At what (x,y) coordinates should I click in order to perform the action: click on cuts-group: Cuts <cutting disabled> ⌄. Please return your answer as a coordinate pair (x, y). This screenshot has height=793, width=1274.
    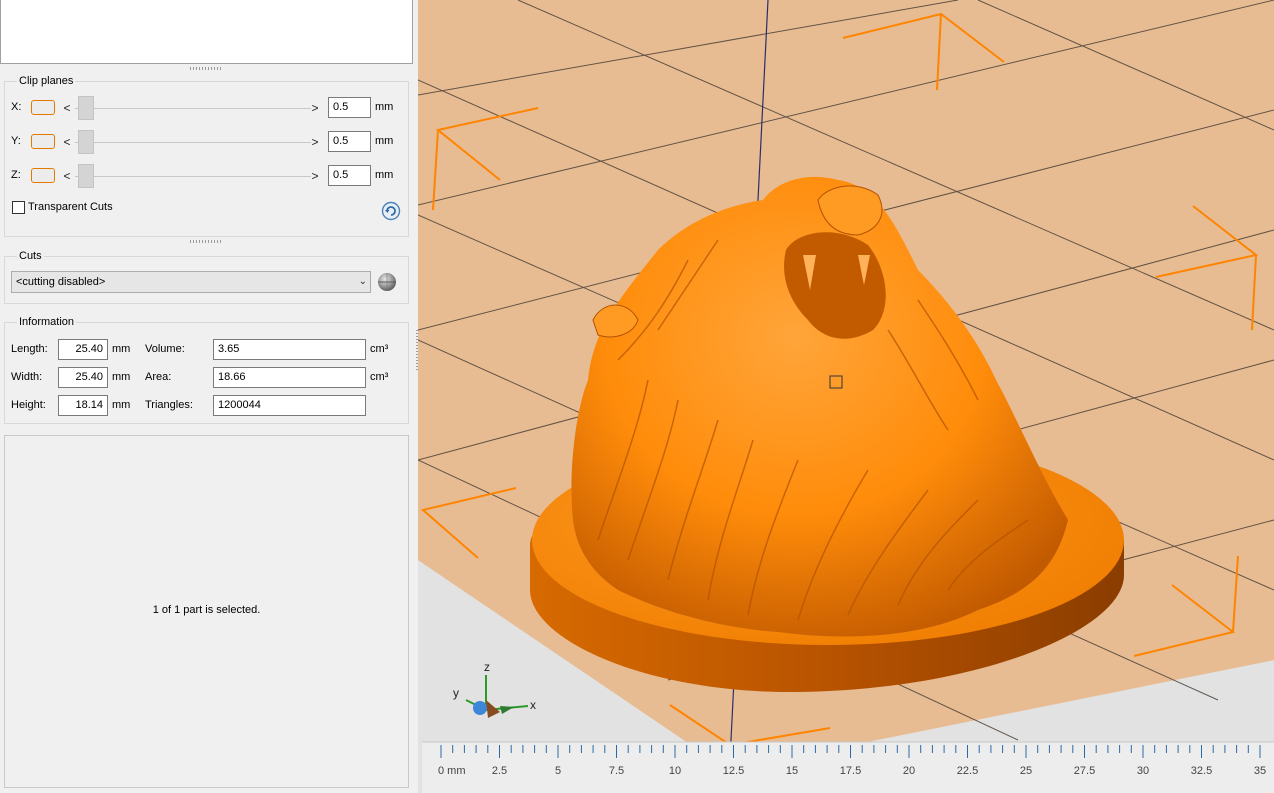
    Looking at the image, I should click on (206, 277).